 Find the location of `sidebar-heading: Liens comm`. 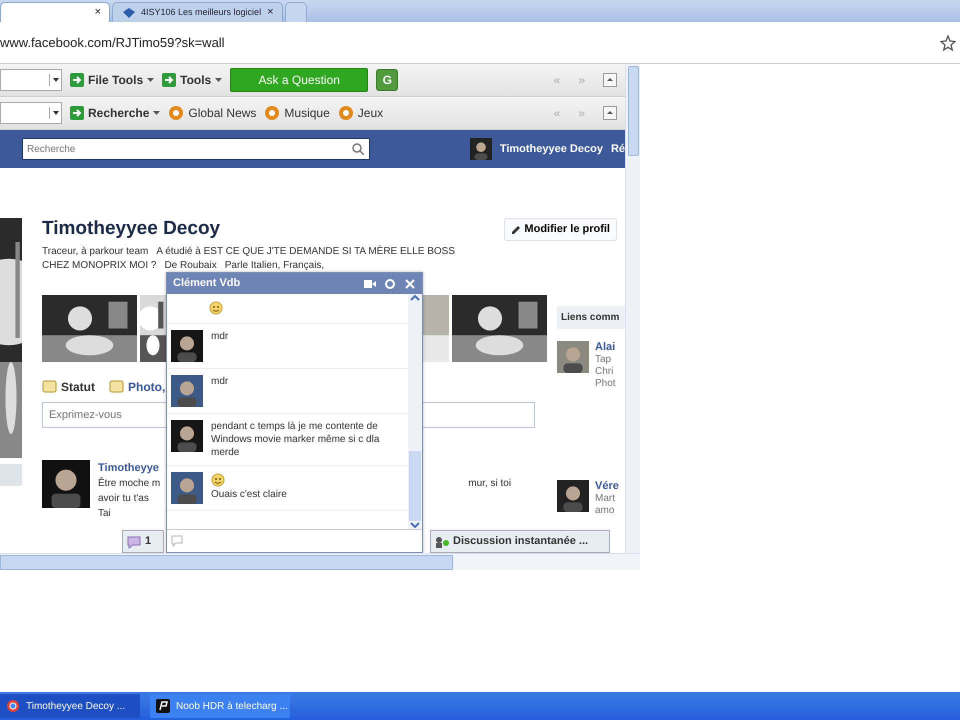

sidebar-heading: Liens comm is located at coordinates (591, 317).